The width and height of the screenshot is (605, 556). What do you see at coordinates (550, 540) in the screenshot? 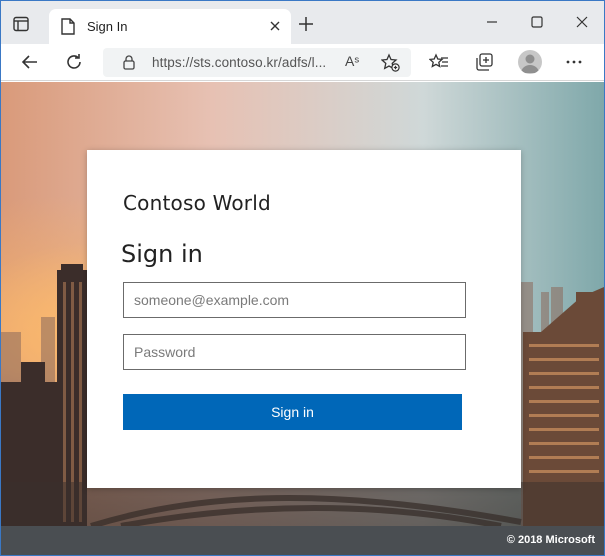
I see `copyright-text: © 2018 Microsoft` at bounding box center [550, 540].